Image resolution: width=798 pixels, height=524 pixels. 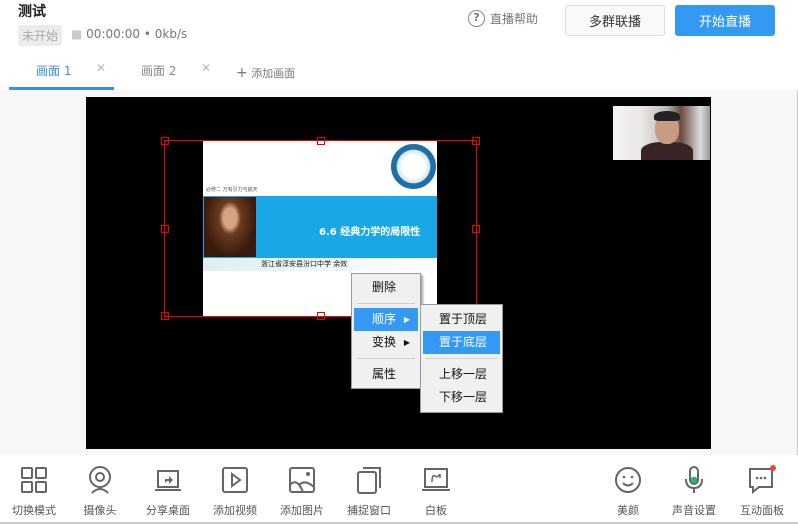 I want to click on capture-window-button: 捕捉窗口, so click(x=369, y=491).